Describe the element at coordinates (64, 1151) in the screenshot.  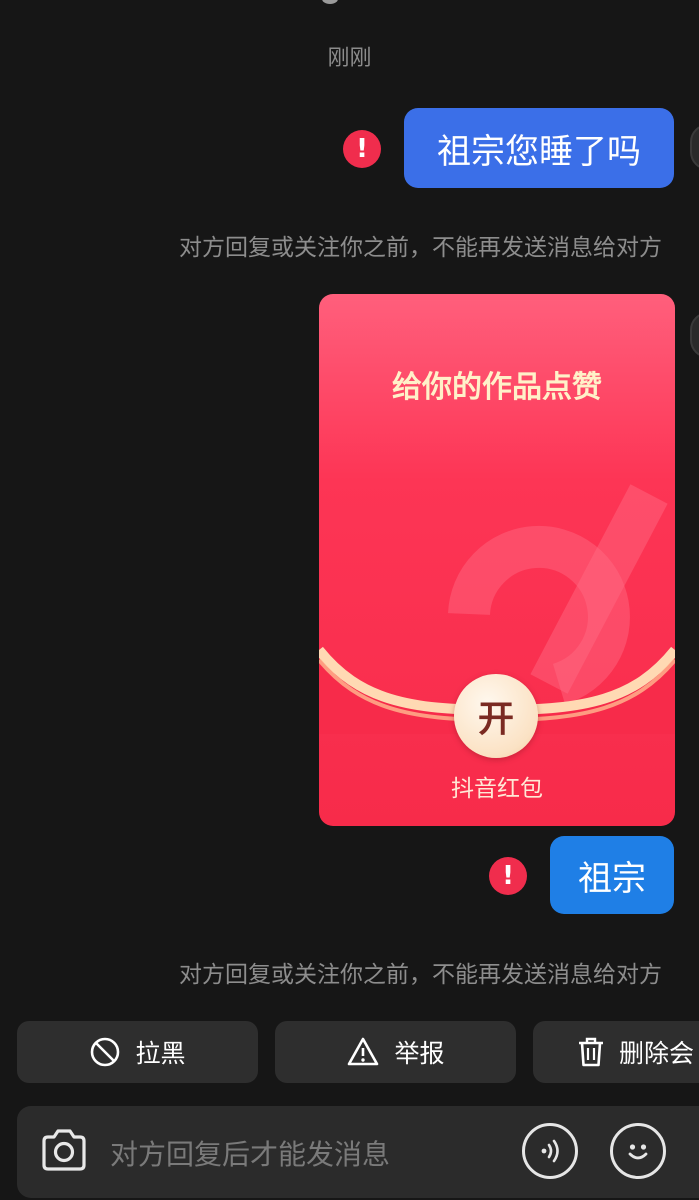
I see `camera-icon` at that location.